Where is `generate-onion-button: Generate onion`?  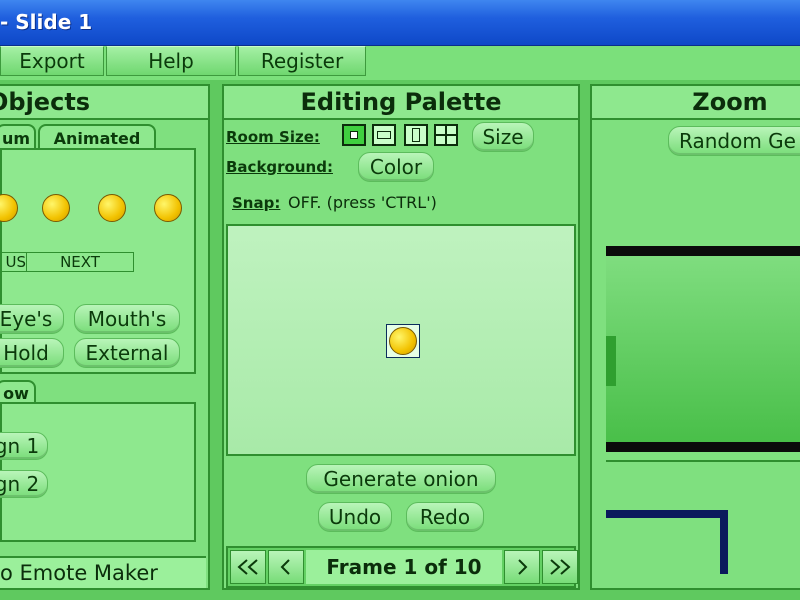
generate-onion-button: Generate onion is located at coordinates (401, 479).